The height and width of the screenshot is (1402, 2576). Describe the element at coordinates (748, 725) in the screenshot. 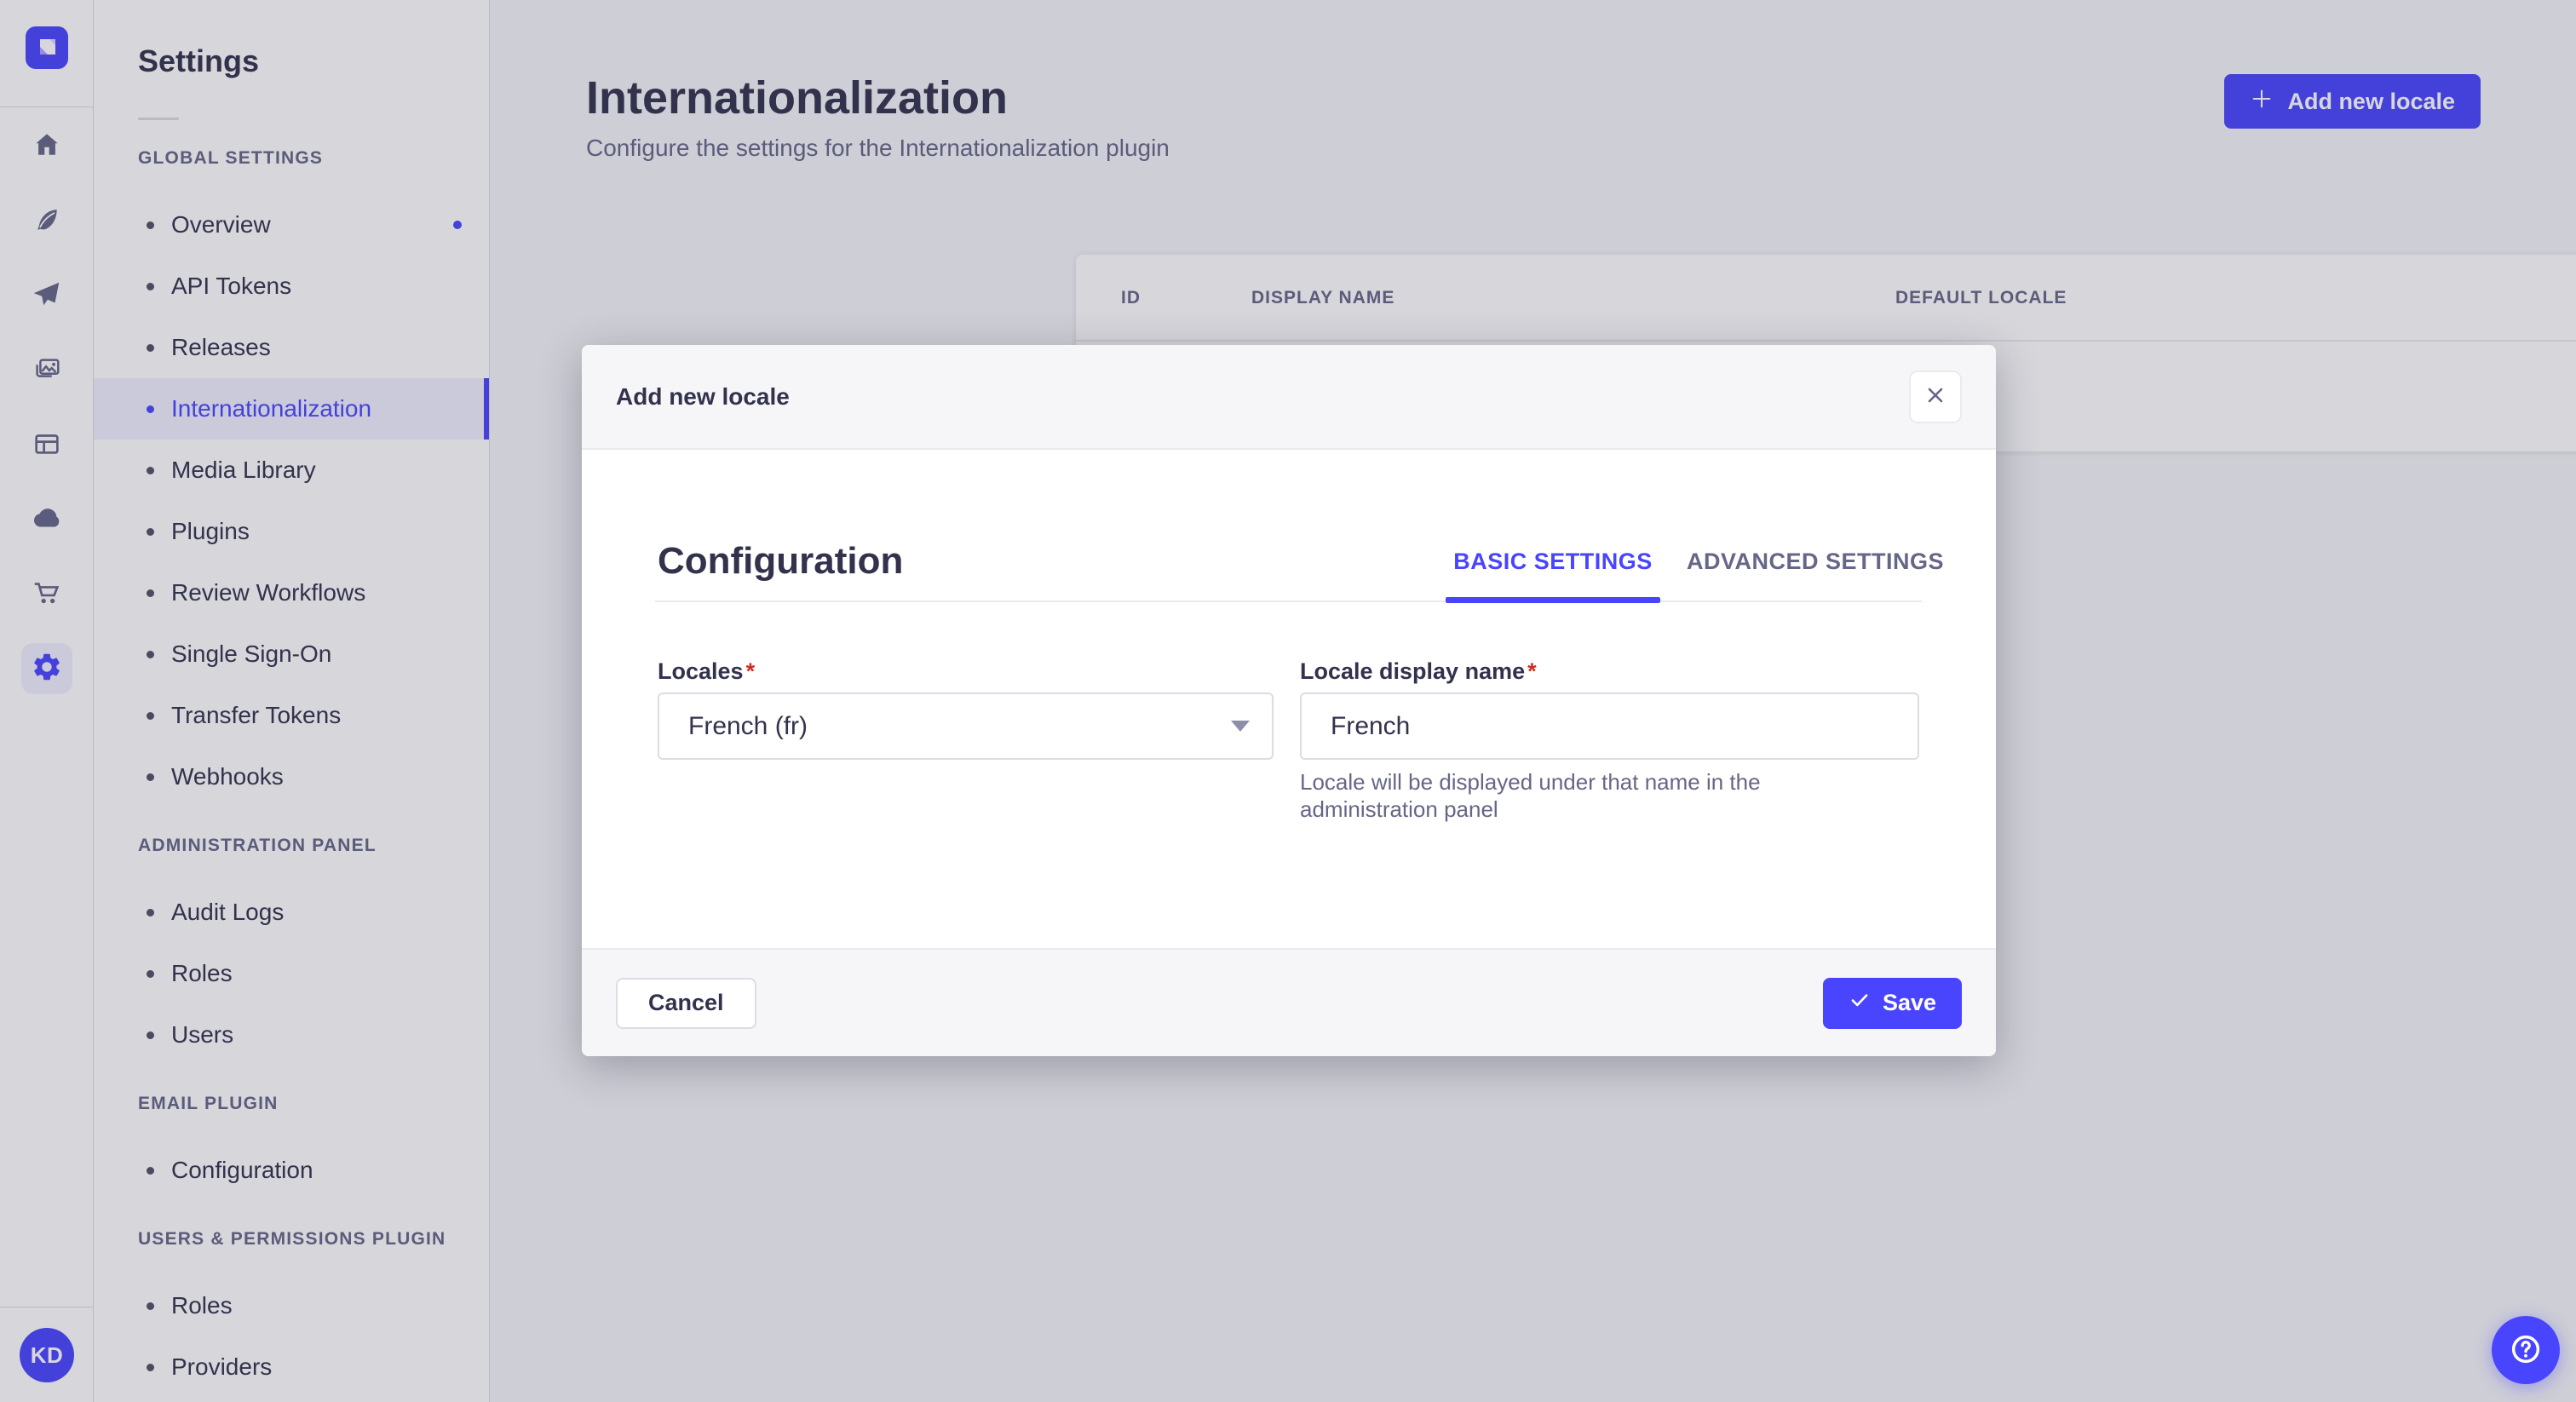

I see `locales-select-value: French (fr)` at that location.